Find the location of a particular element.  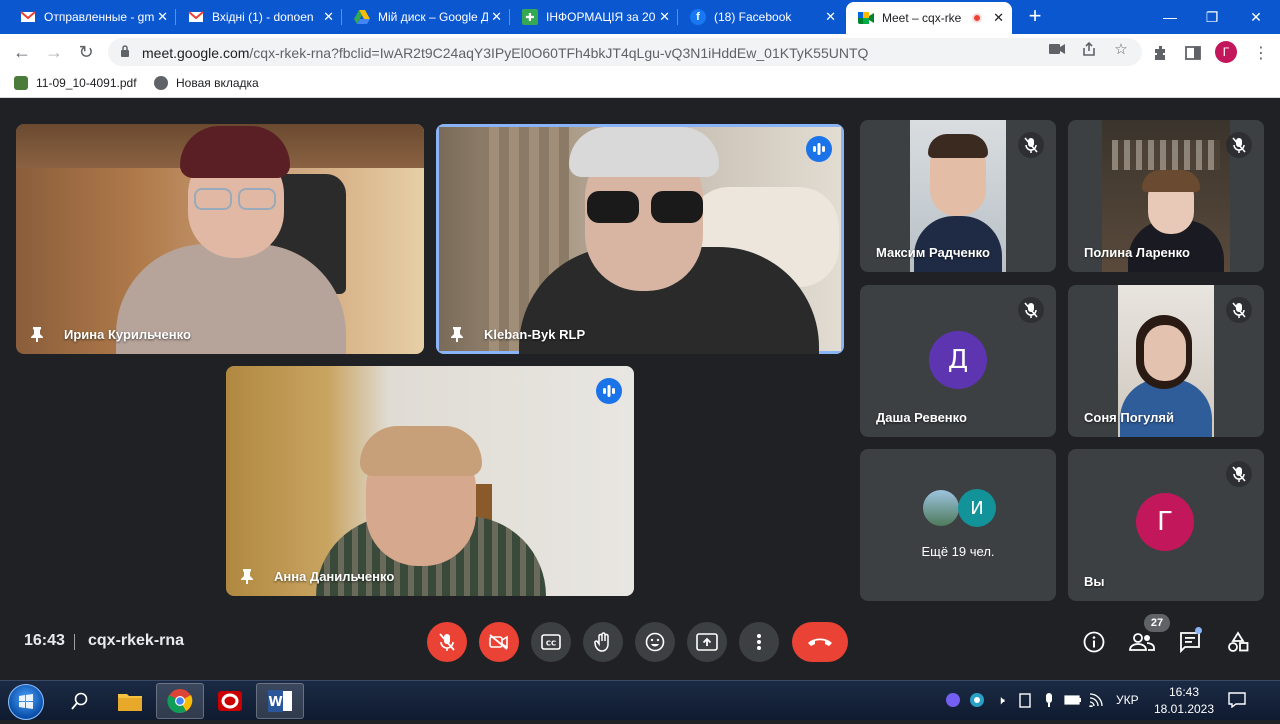

bookmark-new-tab: Новая вкладка is located at coordinates (206, 83).